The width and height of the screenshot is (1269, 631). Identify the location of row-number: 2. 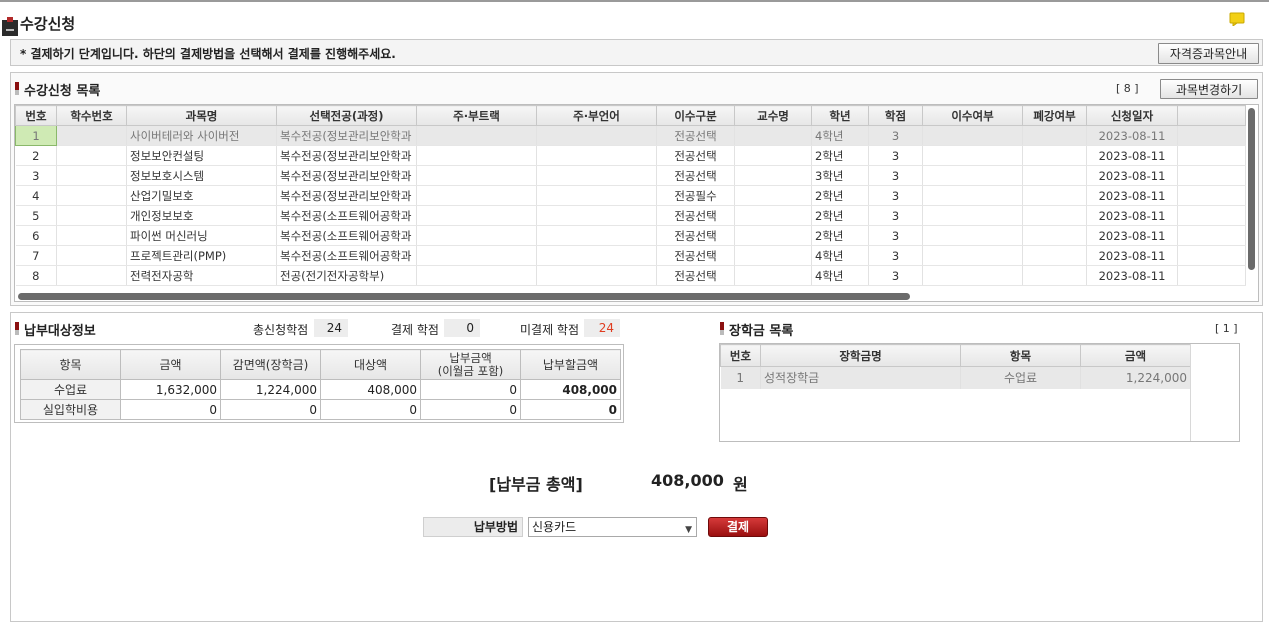
(36, 155).